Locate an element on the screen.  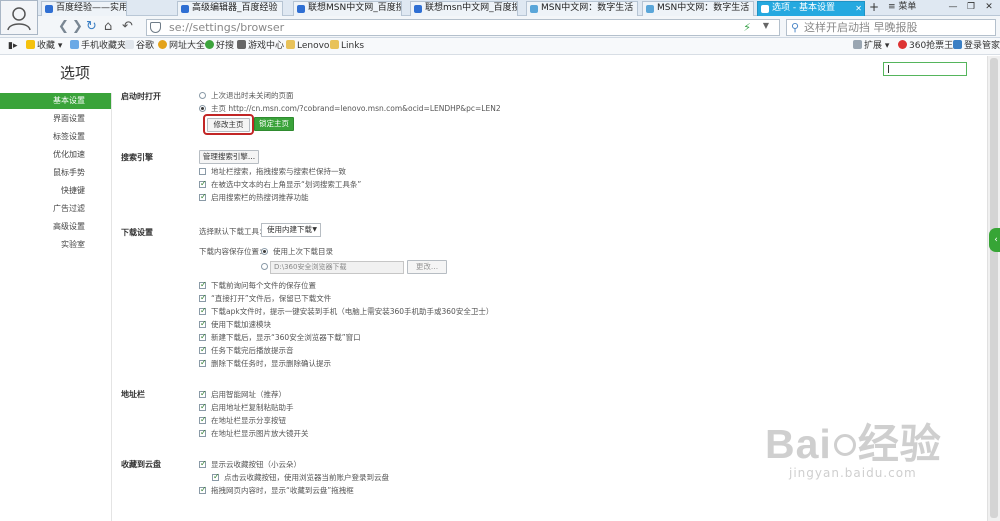
download-opt-ask-location is located at coordinates (203, 284).